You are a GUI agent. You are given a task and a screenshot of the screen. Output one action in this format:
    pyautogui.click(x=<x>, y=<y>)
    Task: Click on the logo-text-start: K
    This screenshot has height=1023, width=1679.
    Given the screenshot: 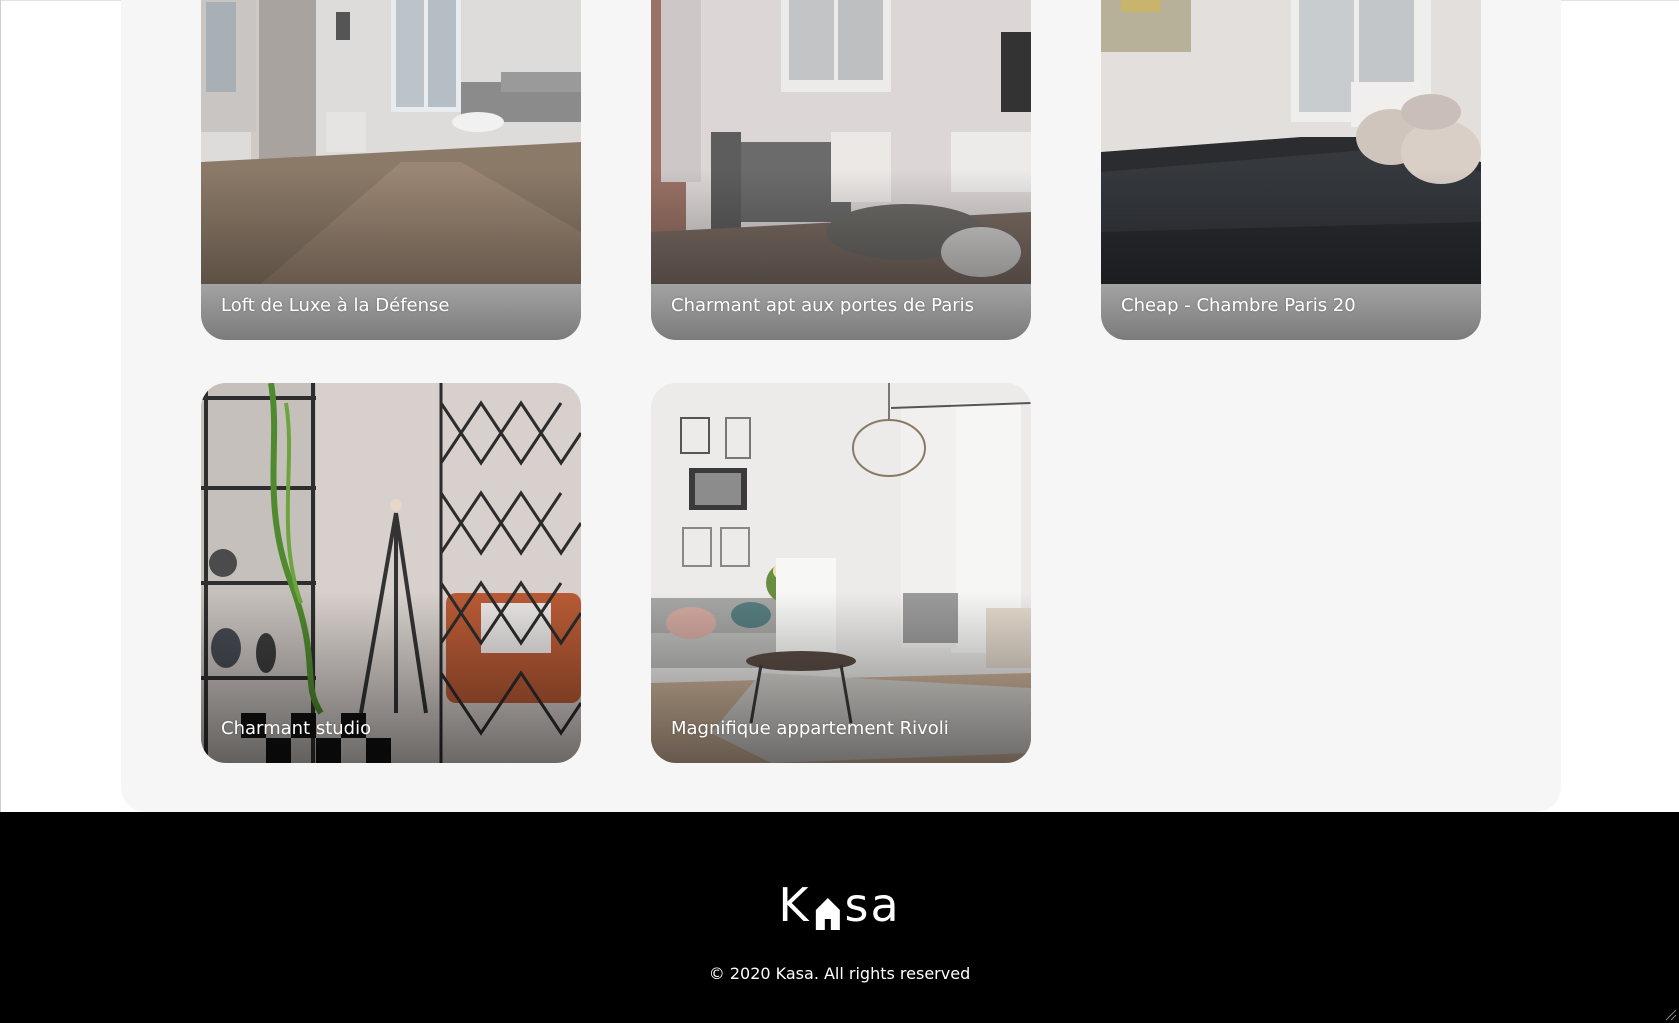 What is the action you would take?
    pyautogui.click(x=794, y=905)
    